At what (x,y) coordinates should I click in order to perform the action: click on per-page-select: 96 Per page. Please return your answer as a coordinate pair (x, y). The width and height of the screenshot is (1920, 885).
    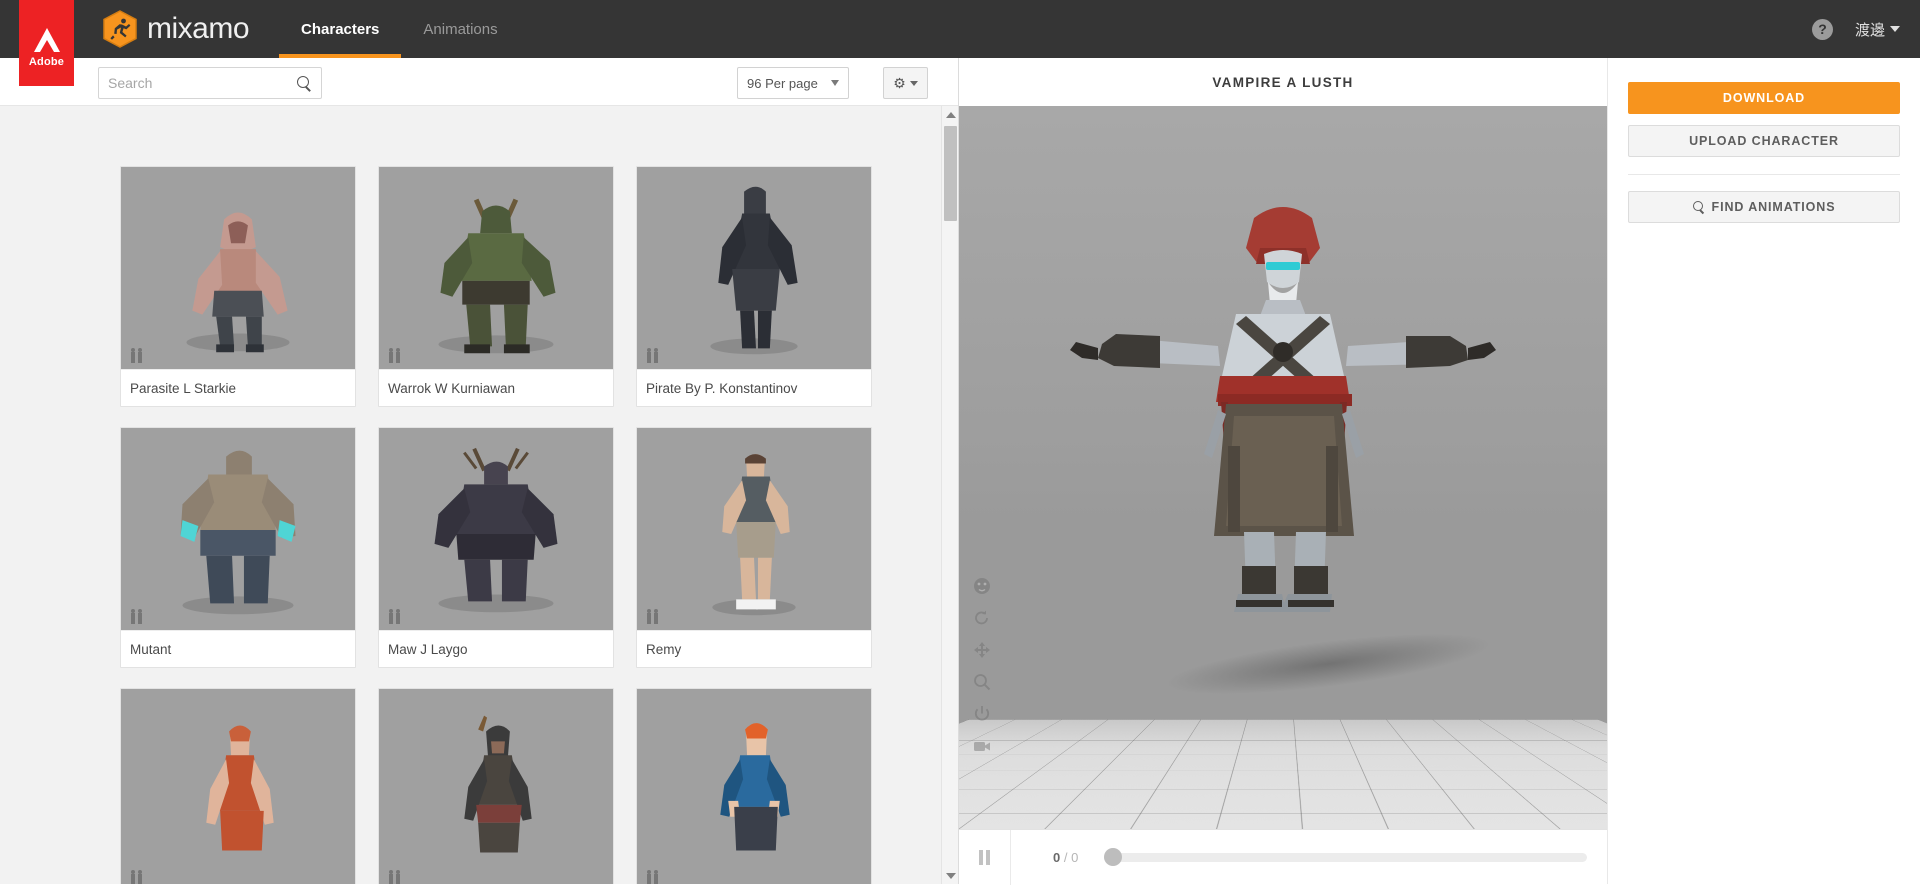
    Looking at the image, I should click on (793, 83).